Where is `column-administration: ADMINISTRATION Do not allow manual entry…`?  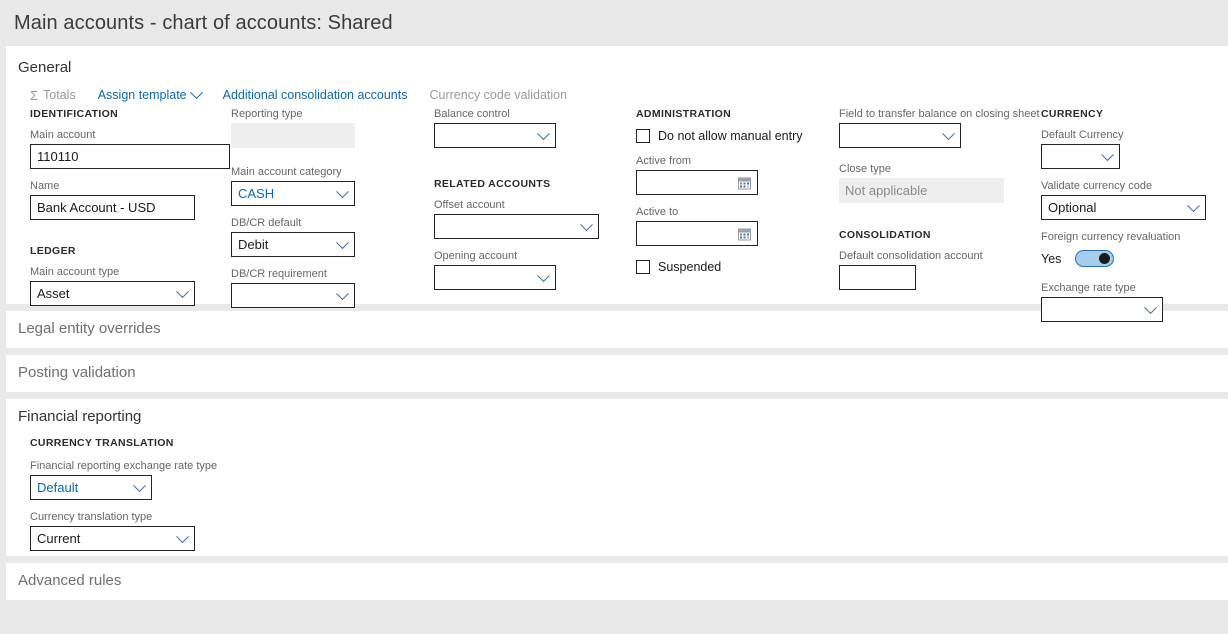 column-administration: ADMINISTRATION Do not allow manual entry… is located at coordinates (738, 197).